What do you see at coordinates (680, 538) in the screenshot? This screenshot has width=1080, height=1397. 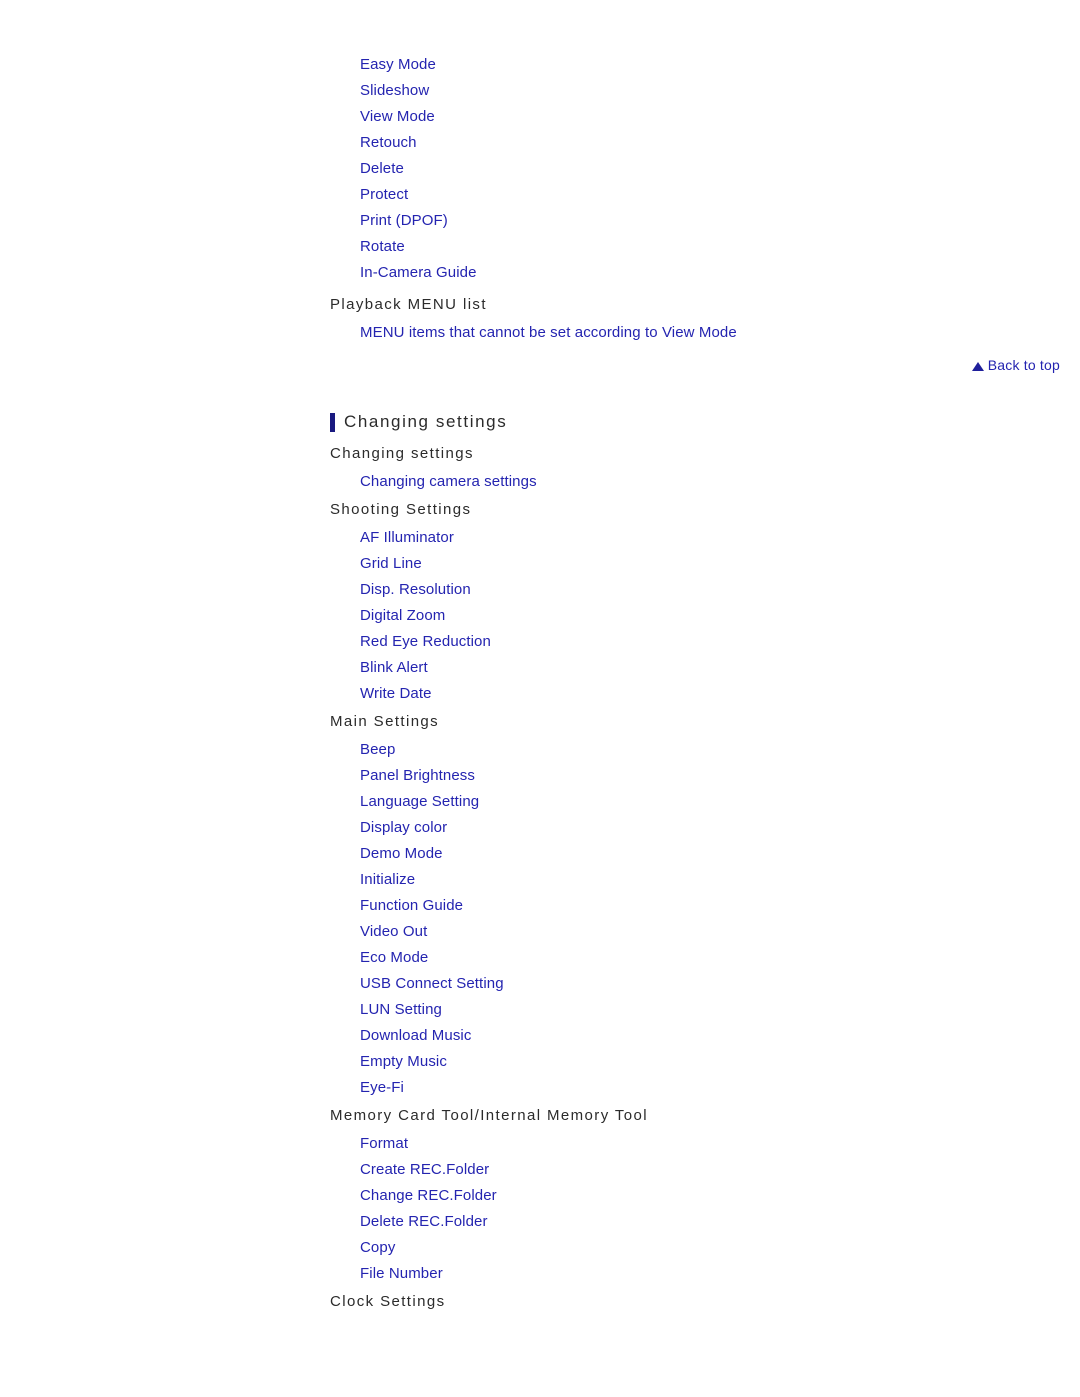 I see `list-item: AF Illuminator` at bounding box center [680, 538].